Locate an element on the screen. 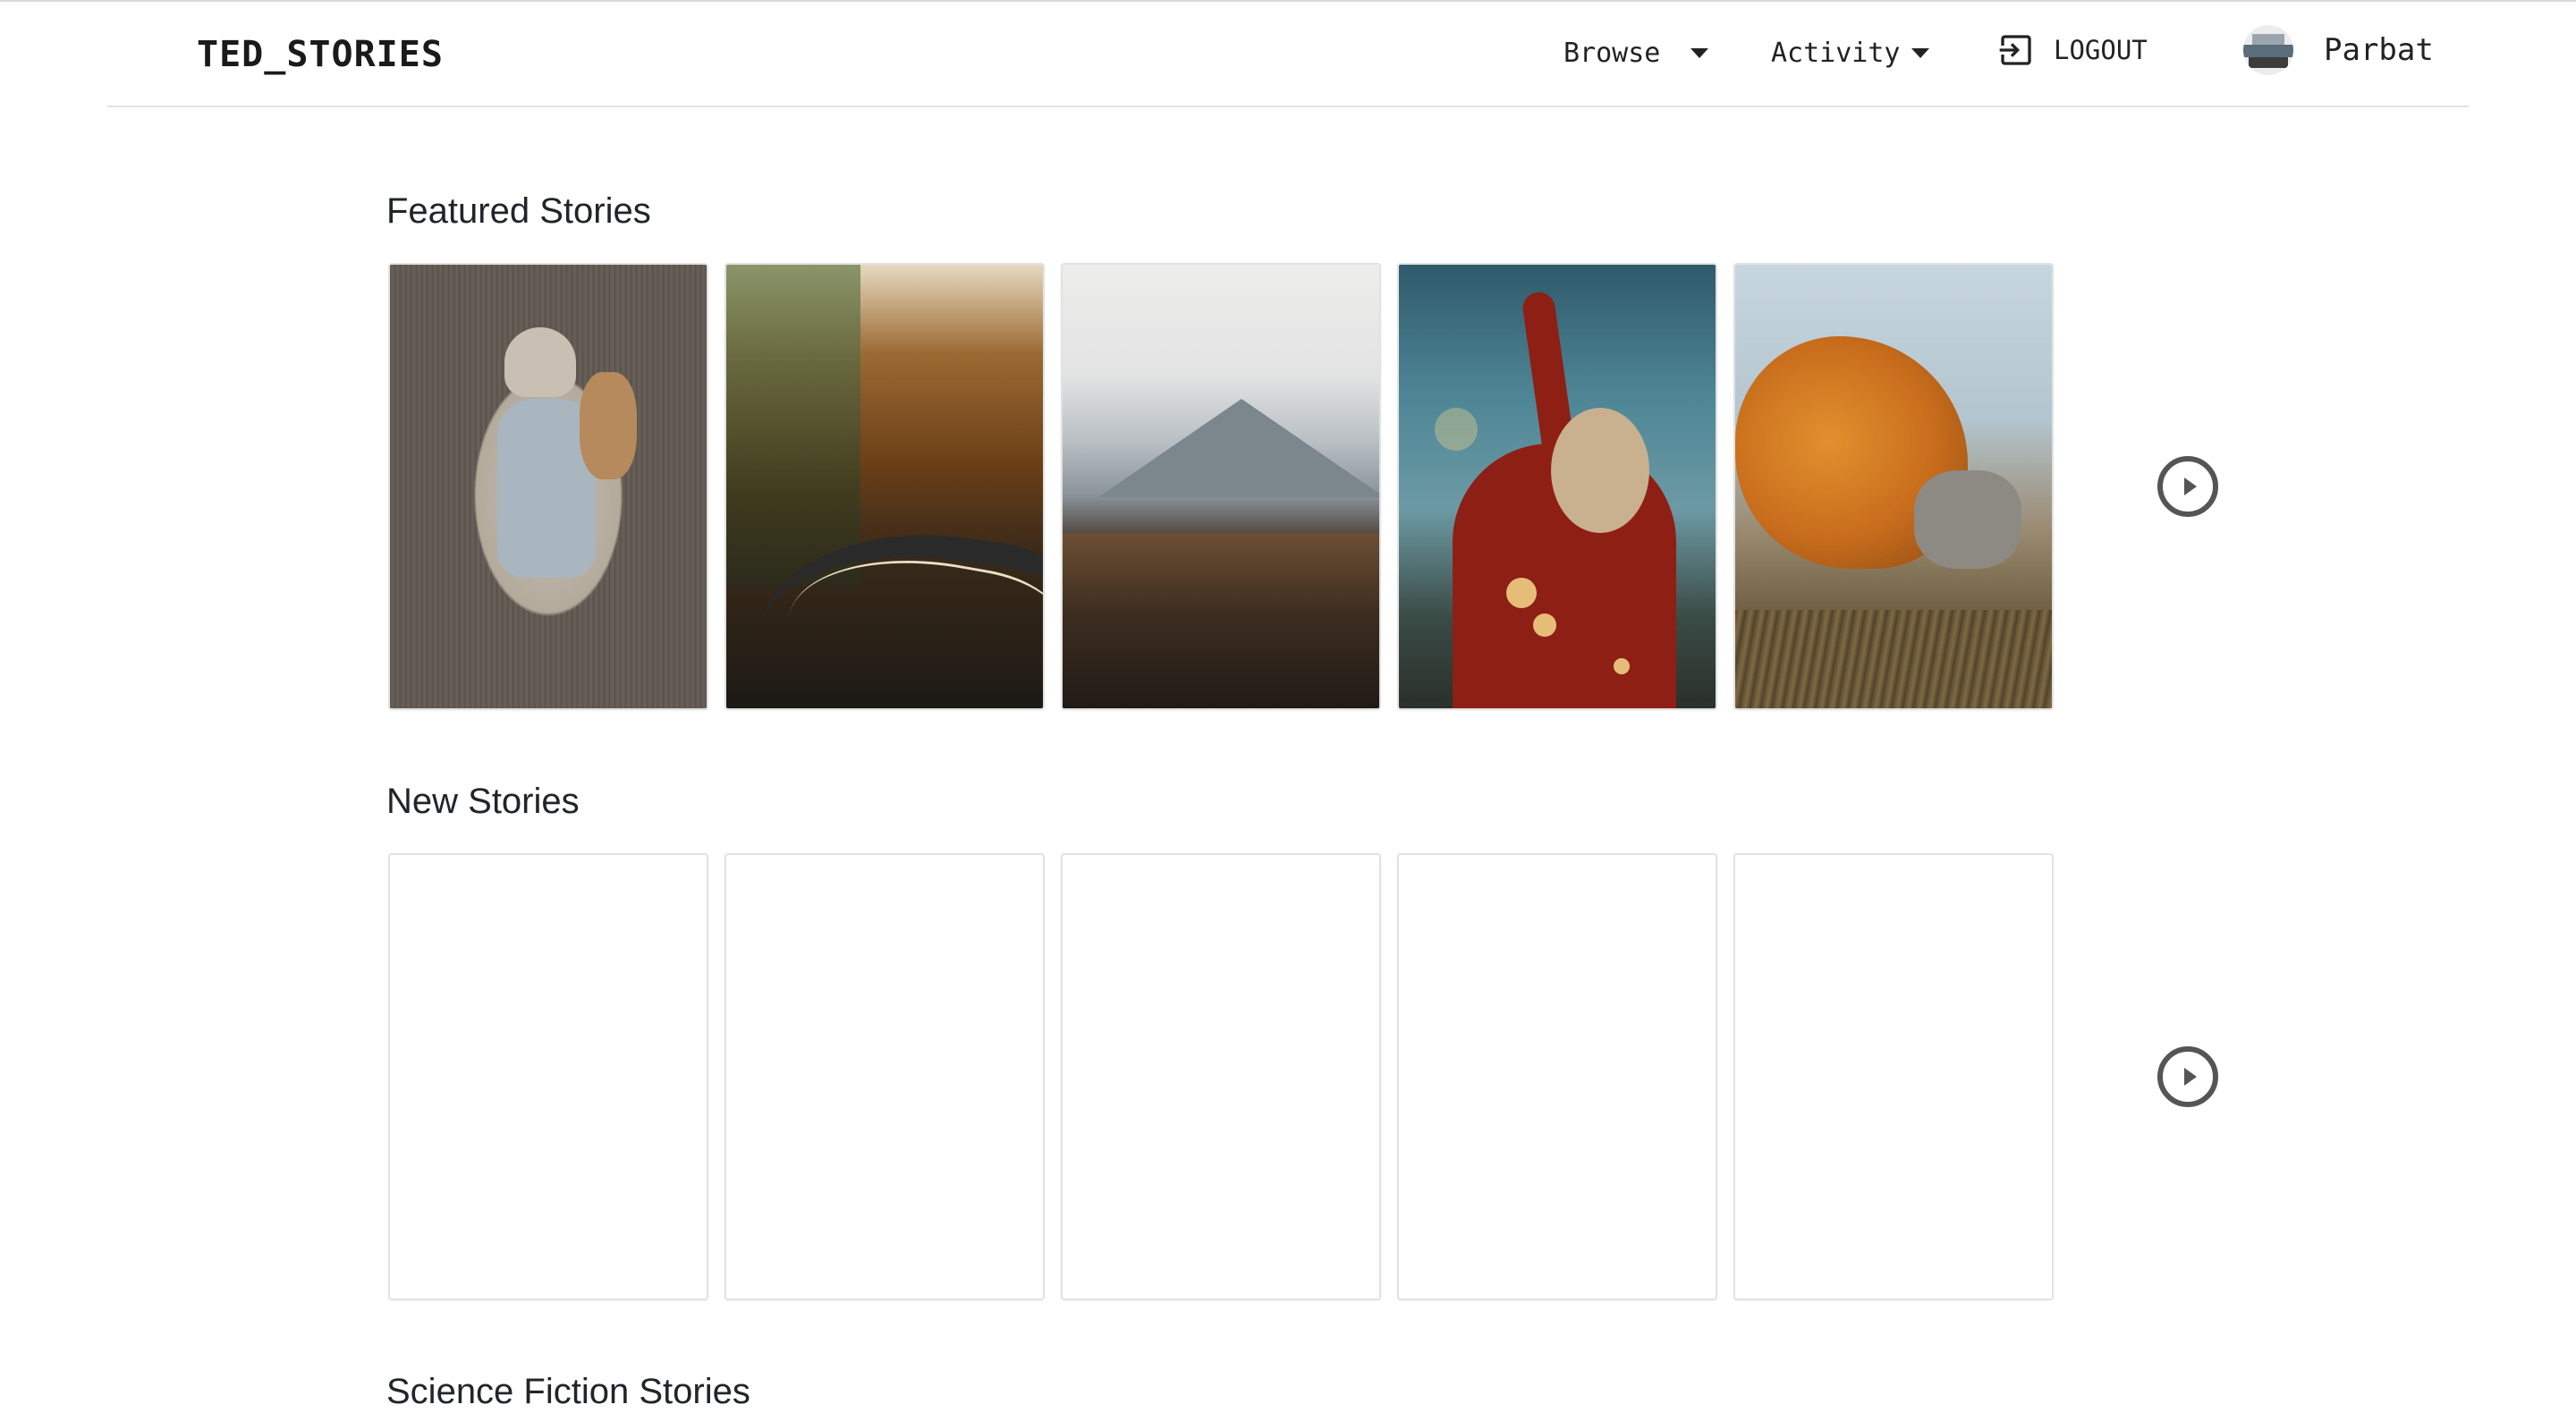 Image resolution: width=2576 pixels, height=1413 pixels. browse-dropdown: Browse is located at coordinates (1636, 53).